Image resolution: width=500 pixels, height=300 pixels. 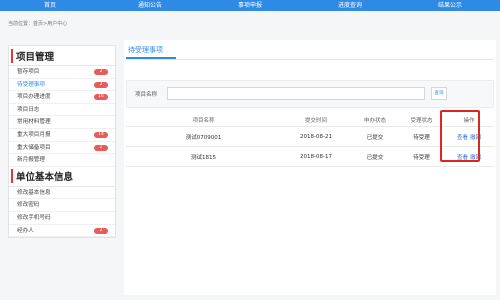 I want to click on divider, so click(x=310, y=59).